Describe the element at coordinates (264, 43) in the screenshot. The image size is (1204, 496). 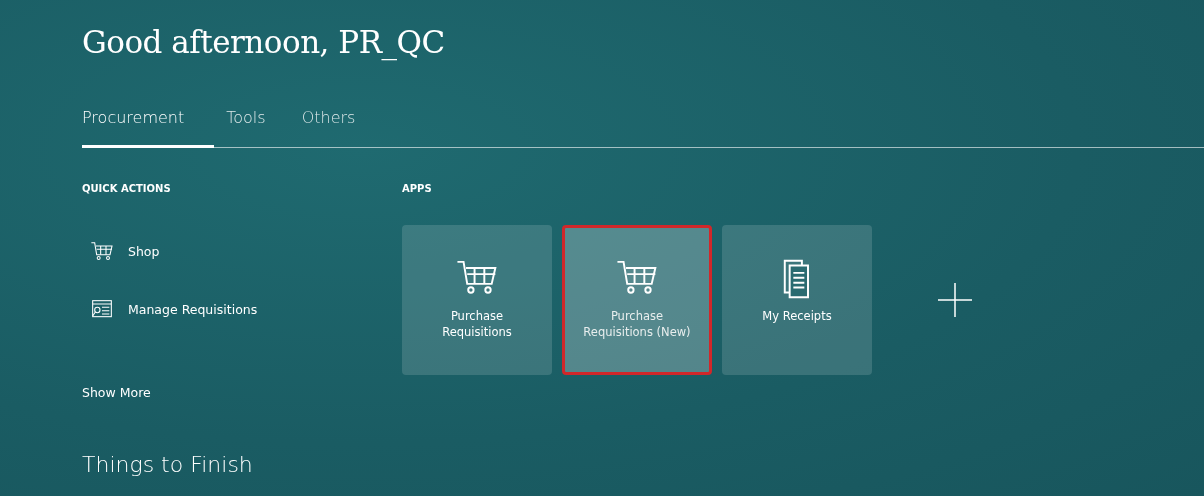
I see `greeting-heading: Good afternoon, PR_QC` at that location.